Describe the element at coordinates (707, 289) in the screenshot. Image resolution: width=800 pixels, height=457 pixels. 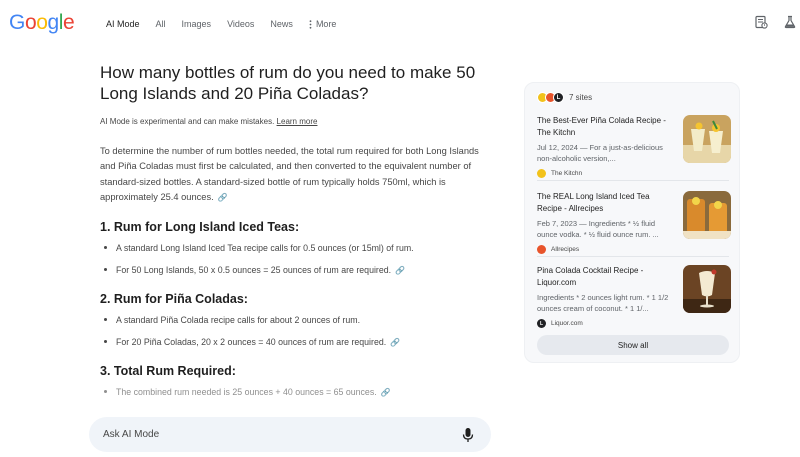
I see `pina-colada-glass-thumbnail` at that location.